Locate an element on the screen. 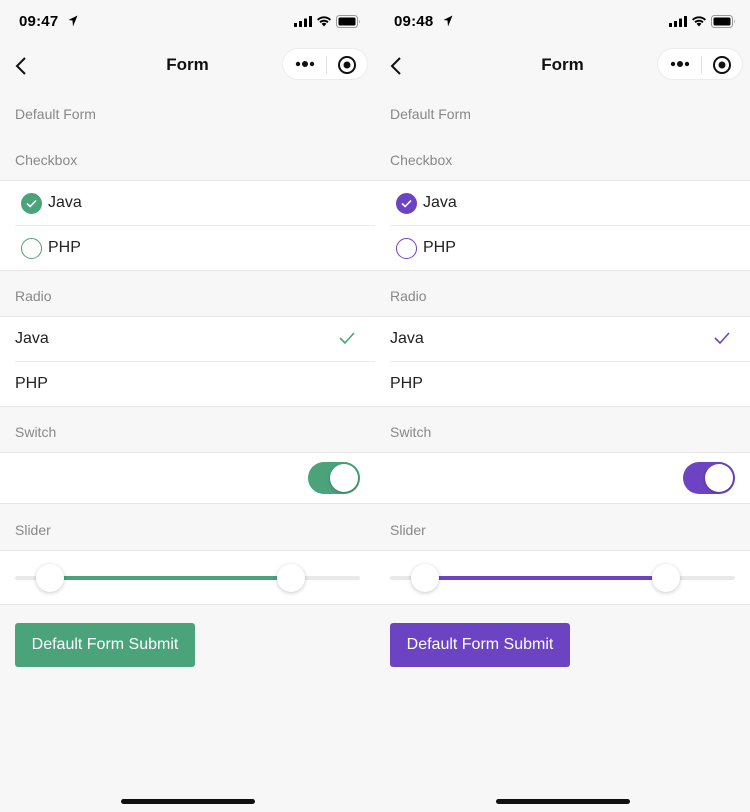 This screenshot has width=750, height=812. status-bar: 09:48 is located at coordinates (562, 22).